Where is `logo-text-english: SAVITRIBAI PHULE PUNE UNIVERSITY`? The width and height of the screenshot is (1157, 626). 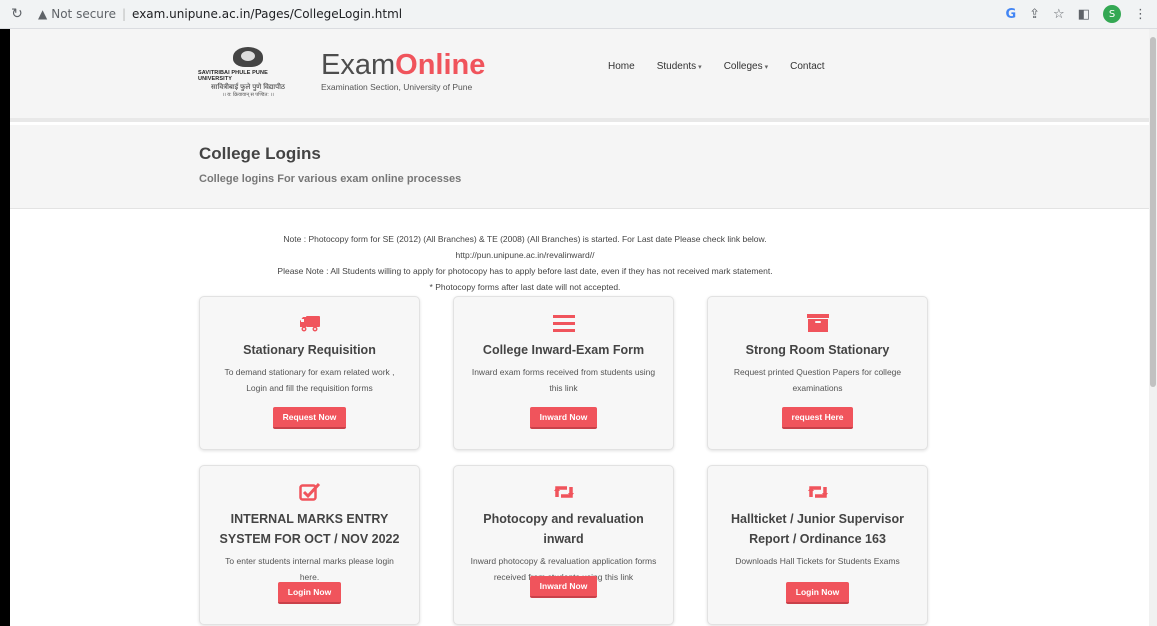
logo-text-english: SAVITRIBAI PHULE PUNE UNIVERSITY is located at coordinates (233, 76).